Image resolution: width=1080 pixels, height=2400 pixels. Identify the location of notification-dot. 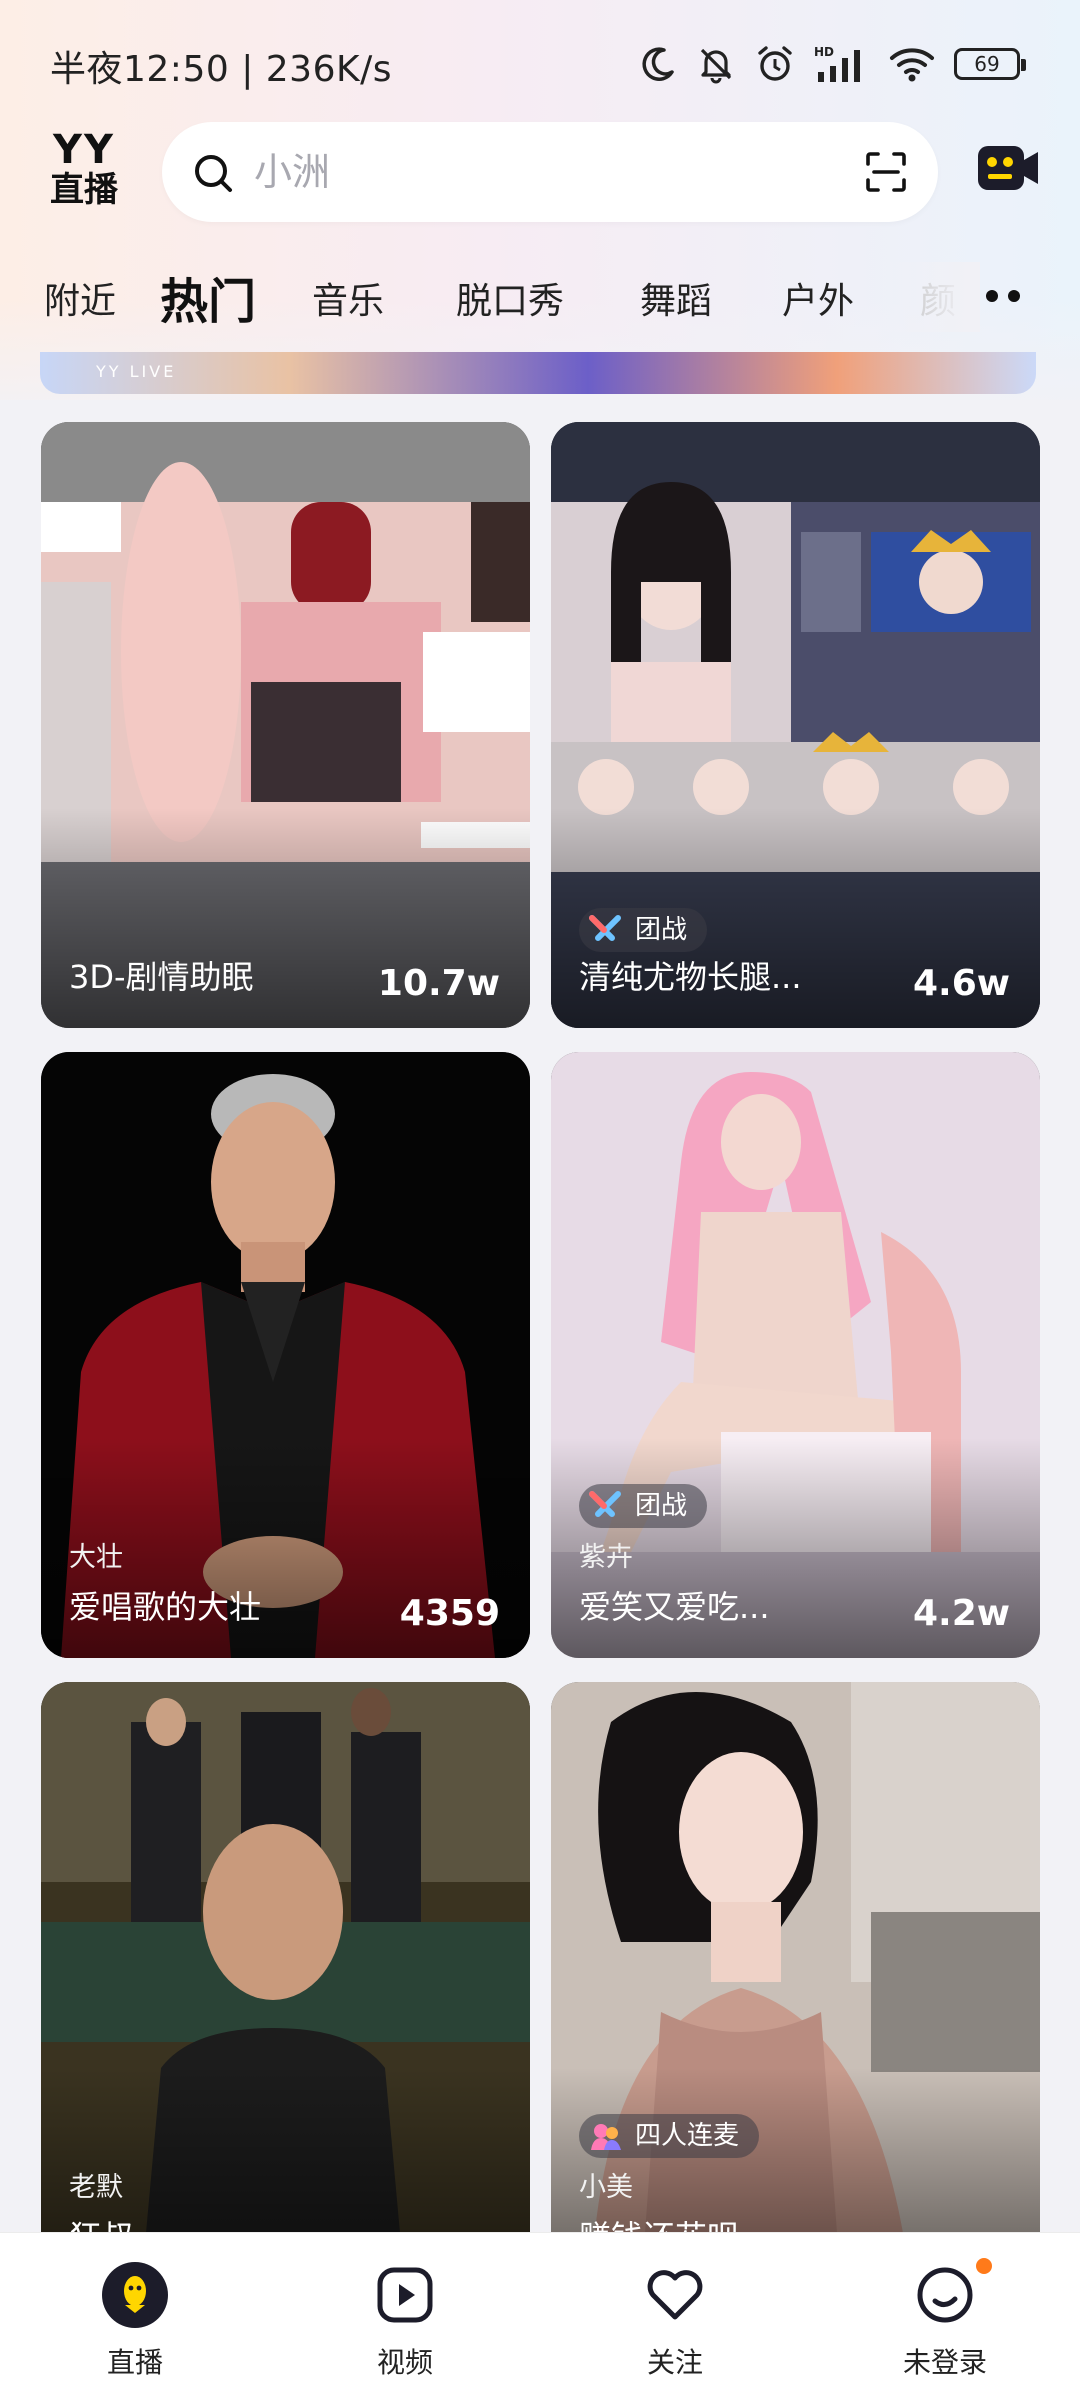
(984, 2266).